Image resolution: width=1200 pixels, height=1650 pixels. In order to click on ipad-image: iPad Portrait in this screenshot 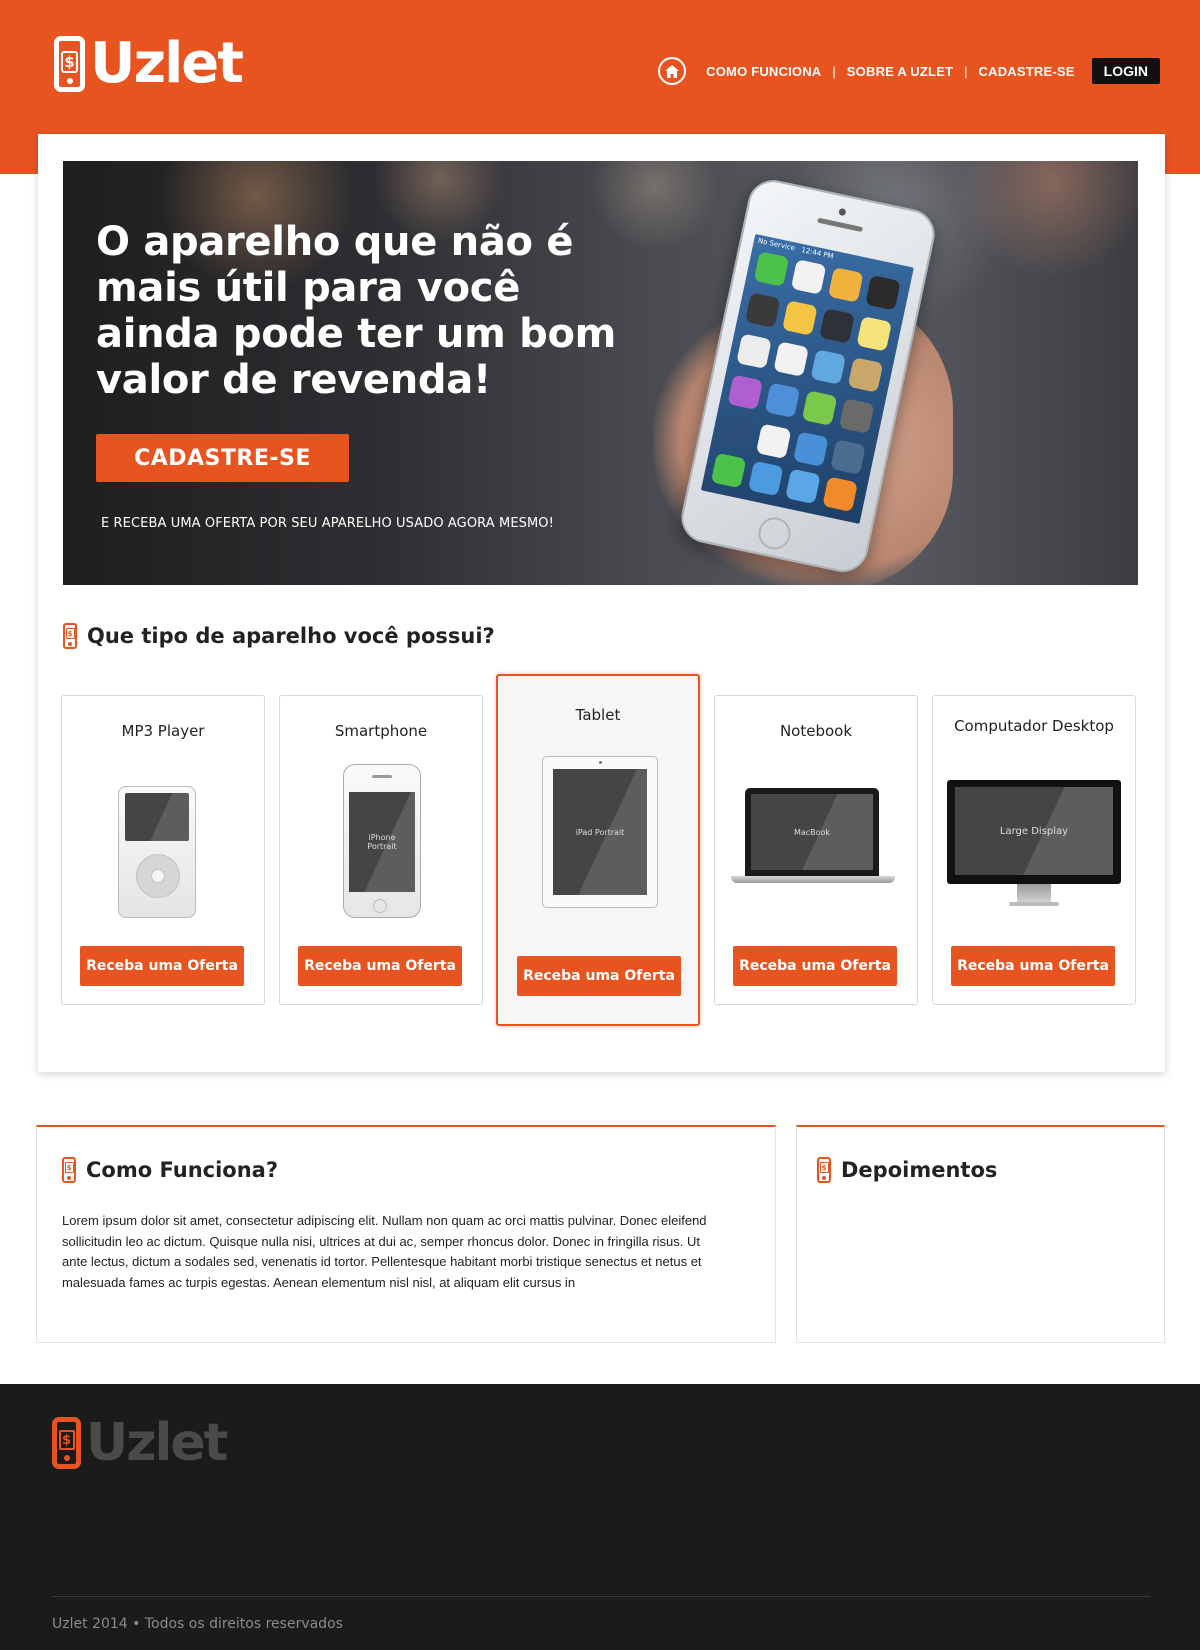, I will do `click(600, 832)`.